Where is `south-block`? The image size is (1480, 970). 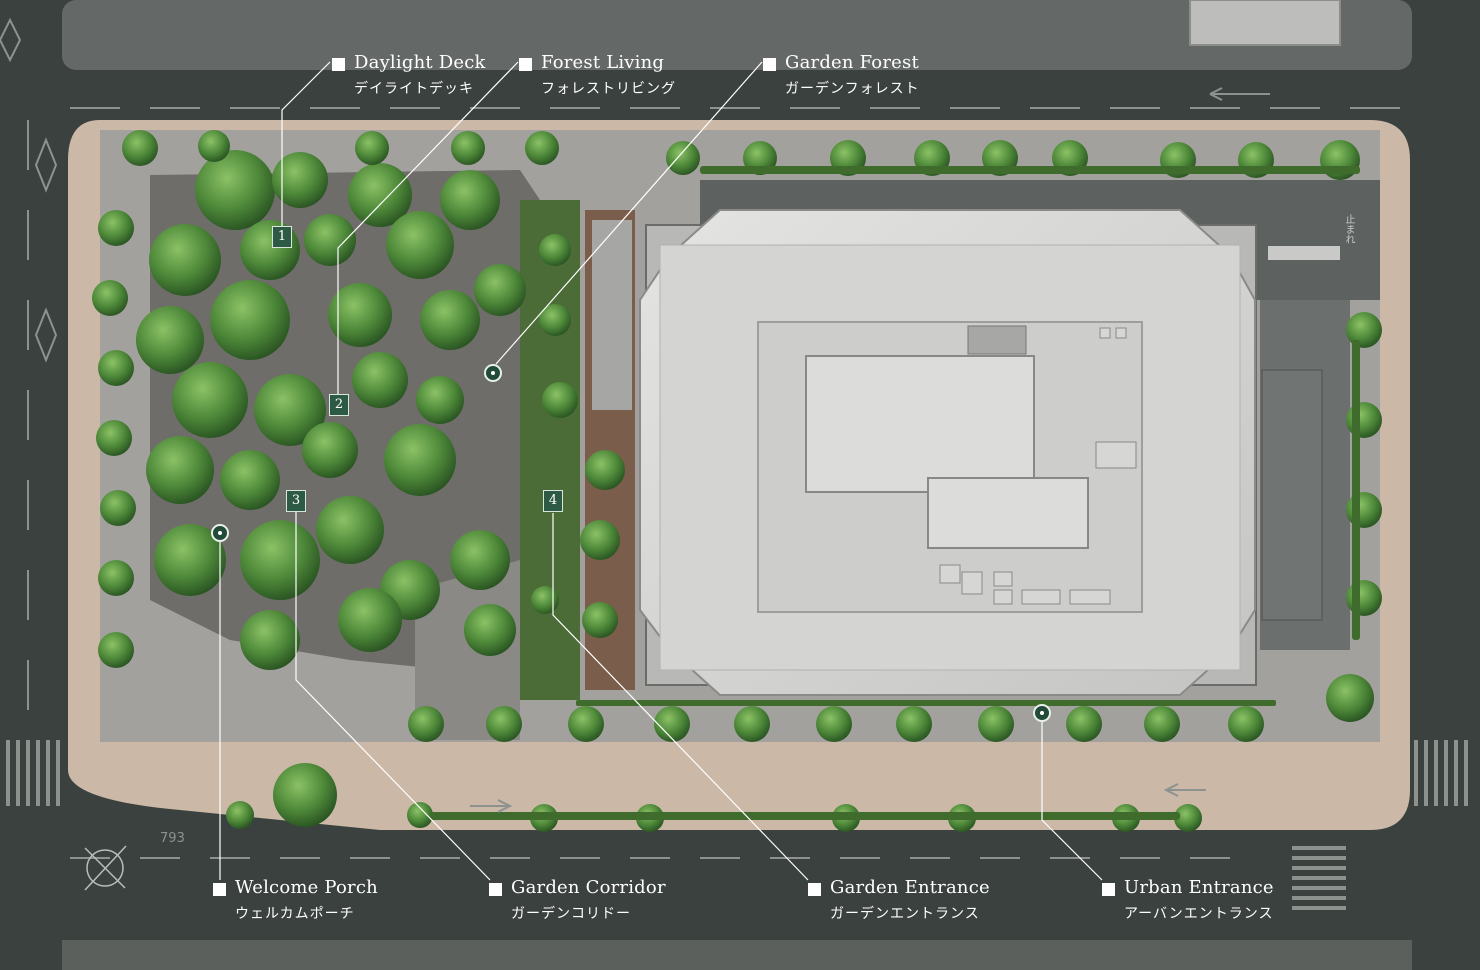 south-block is located at coordinates (737, 955).